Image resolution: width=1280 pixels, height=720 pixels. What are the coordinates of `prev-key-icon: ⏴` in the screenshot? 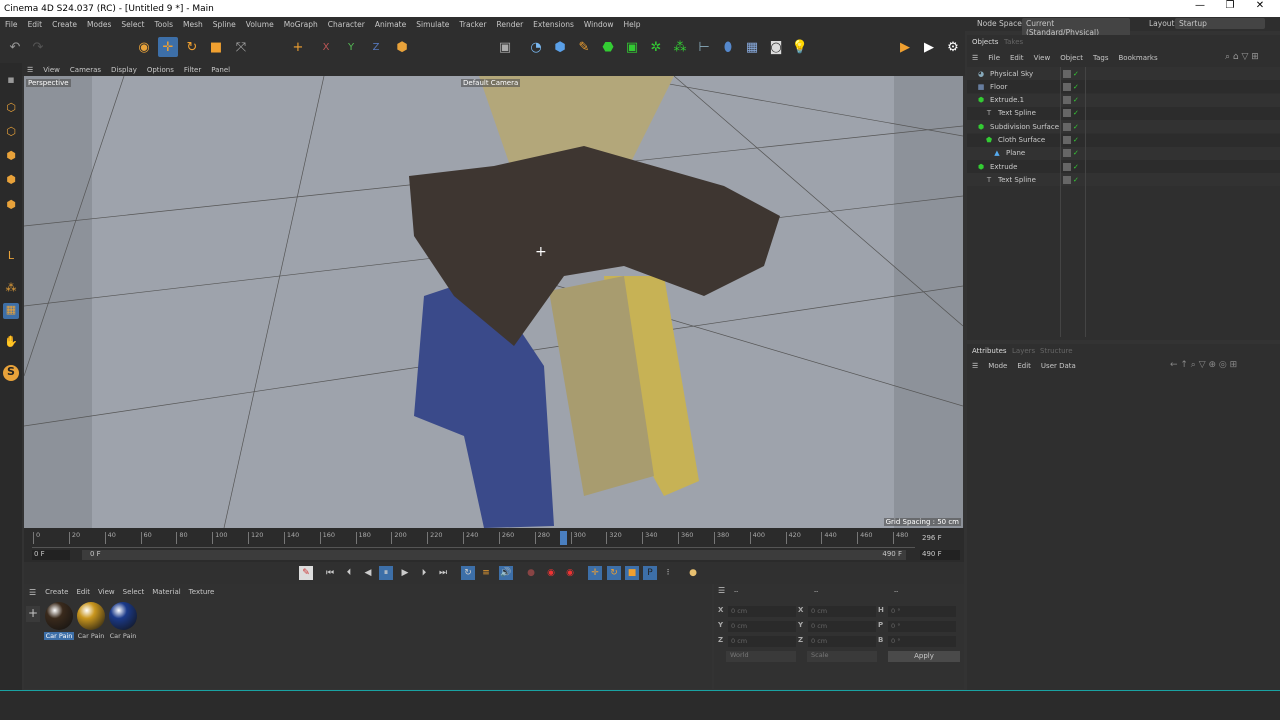 It's located at (349, 573).